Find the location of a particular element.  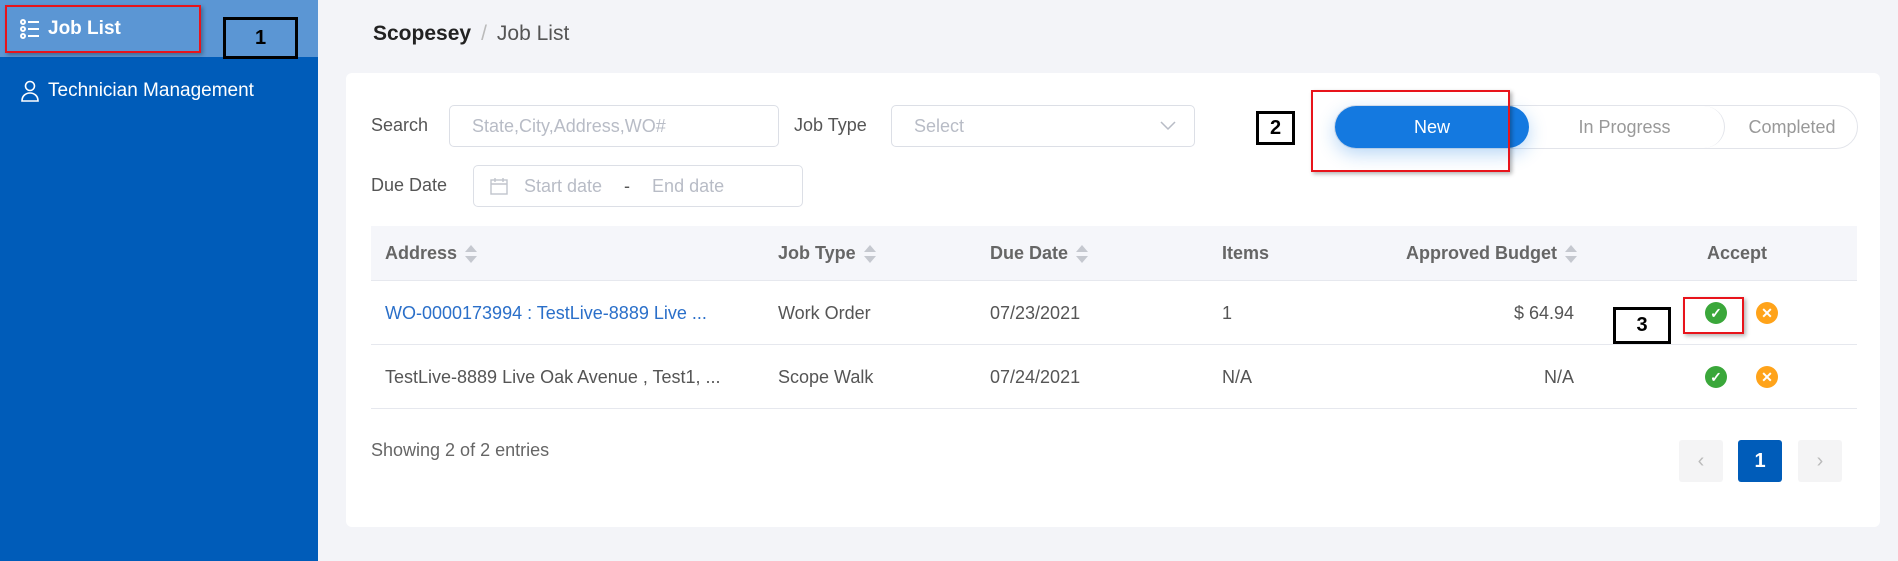

search-input: State,City,Address,WO# is located at coordinates (614, 126).